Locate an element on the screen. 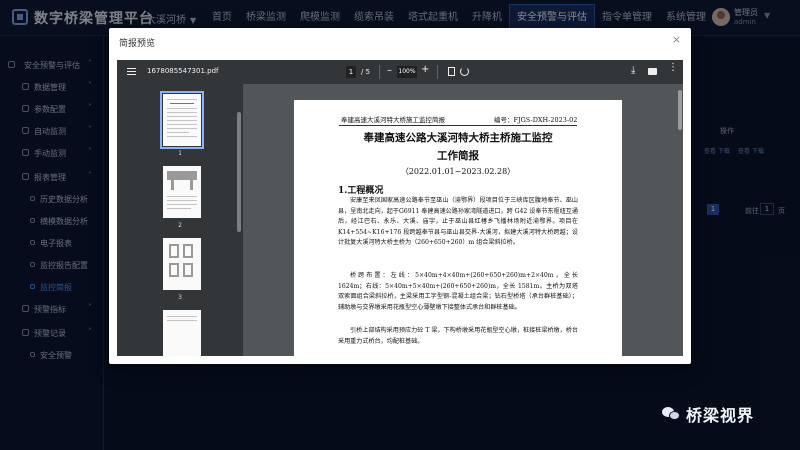  zoom-level-input: 100% is located at coordinates (407, 72).